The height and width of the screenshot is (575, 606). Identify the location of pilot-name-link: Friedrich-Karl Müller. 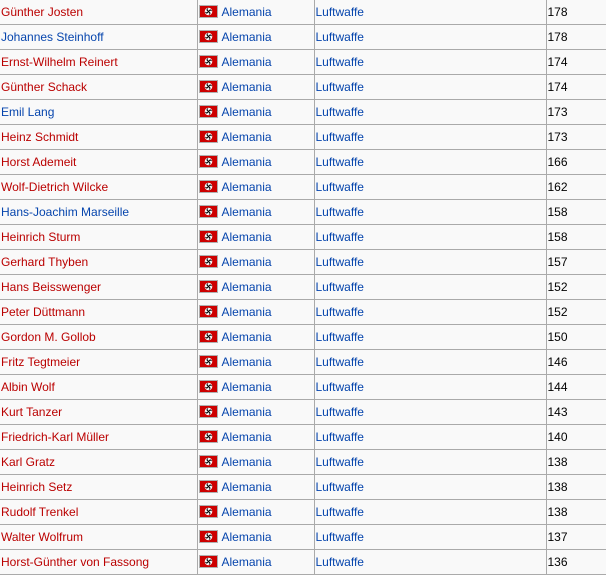
(55, 437).